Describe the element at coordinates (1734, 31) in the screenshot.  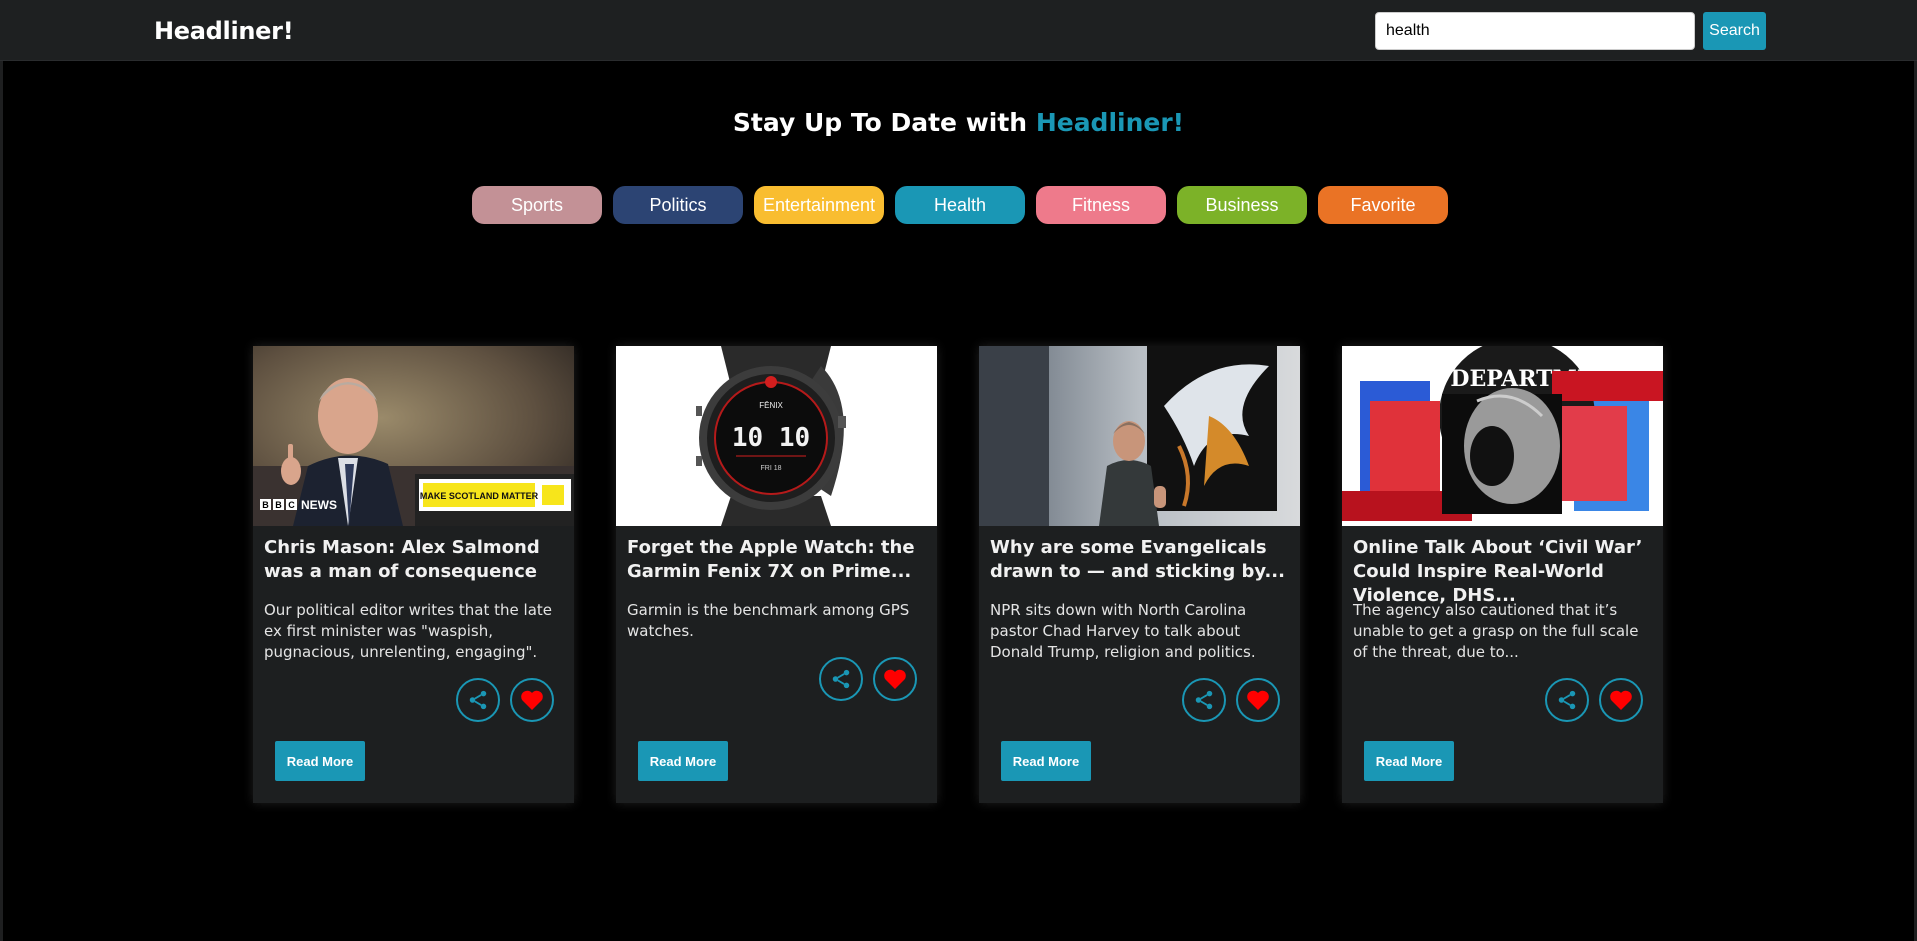
I see `search-button: Search` at that location.